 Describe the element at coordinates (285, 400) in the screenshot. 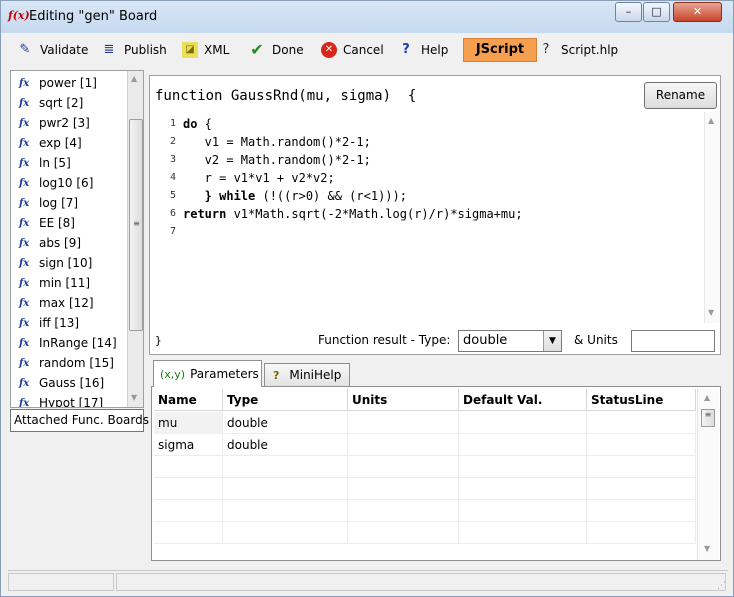

I see `grid-column-header: Type` at that location.